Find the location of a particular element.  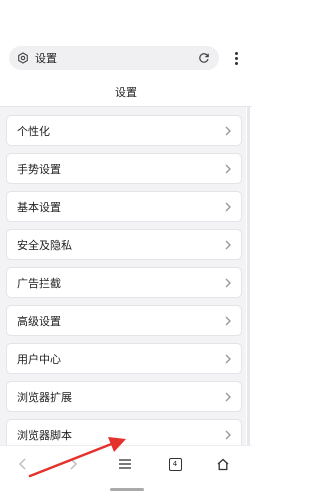

settings-item-security-privacy: 安全及隐私 is located at coordinates (124, 244).